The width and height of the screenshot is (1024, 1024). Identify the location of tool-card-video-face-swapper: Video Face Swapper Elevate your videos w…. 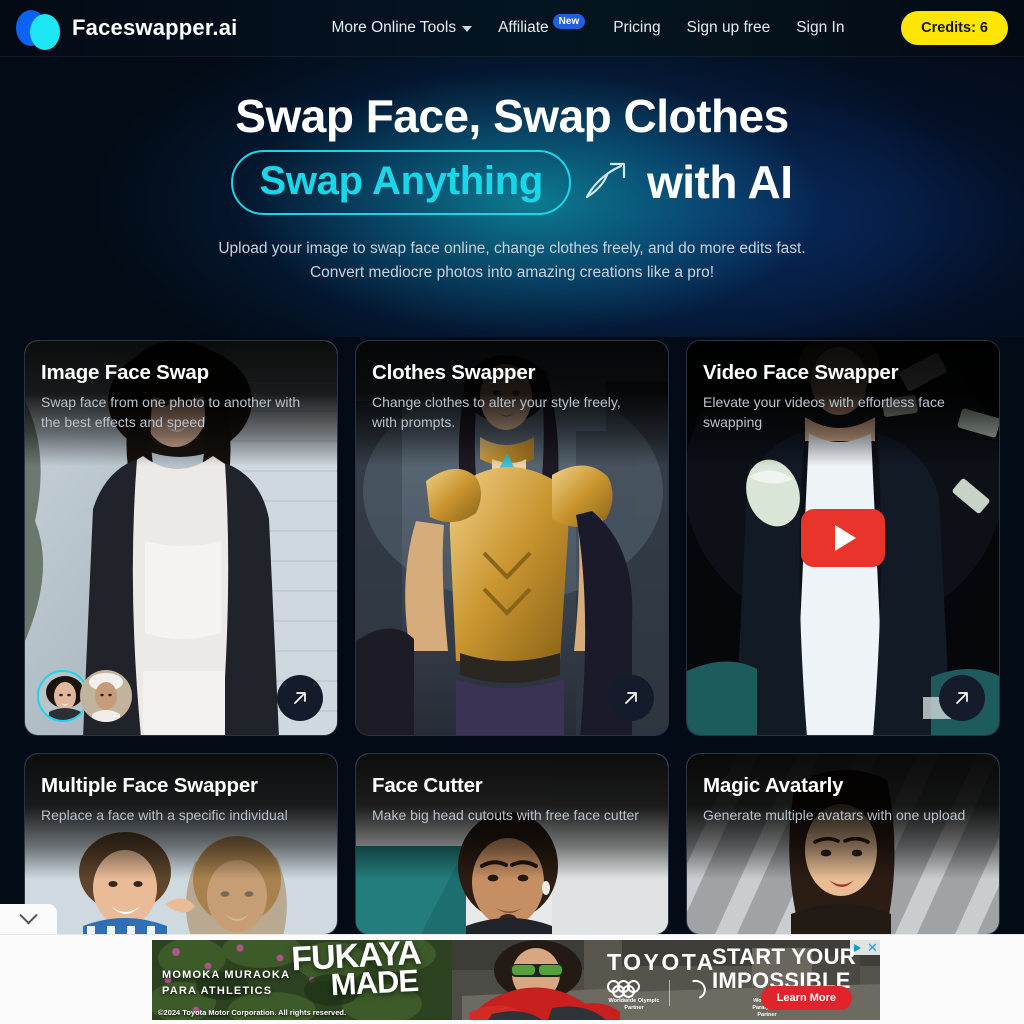
(843, 538).